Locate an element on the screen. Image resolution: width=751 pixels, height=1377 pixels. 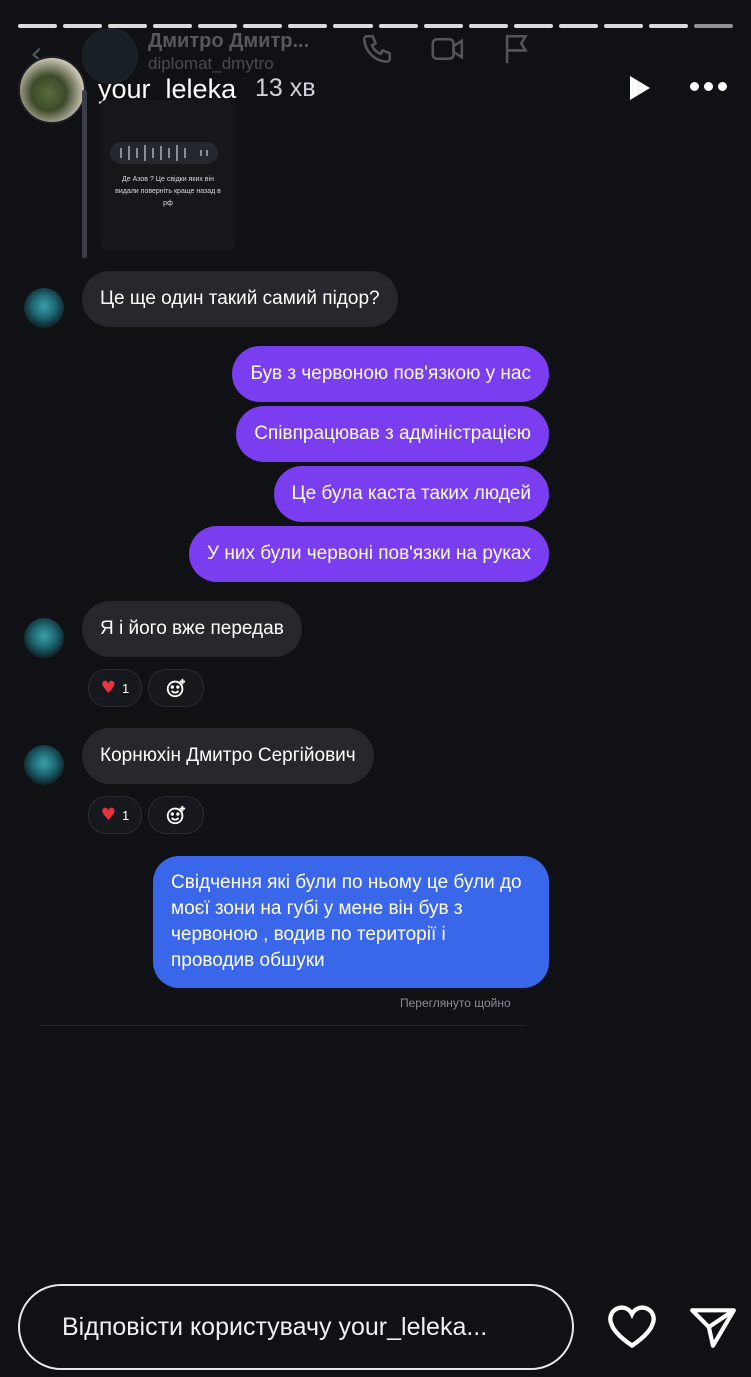
message-outgoing: У них були червоні пов'язки на руках is located at coordinates (368, 554).